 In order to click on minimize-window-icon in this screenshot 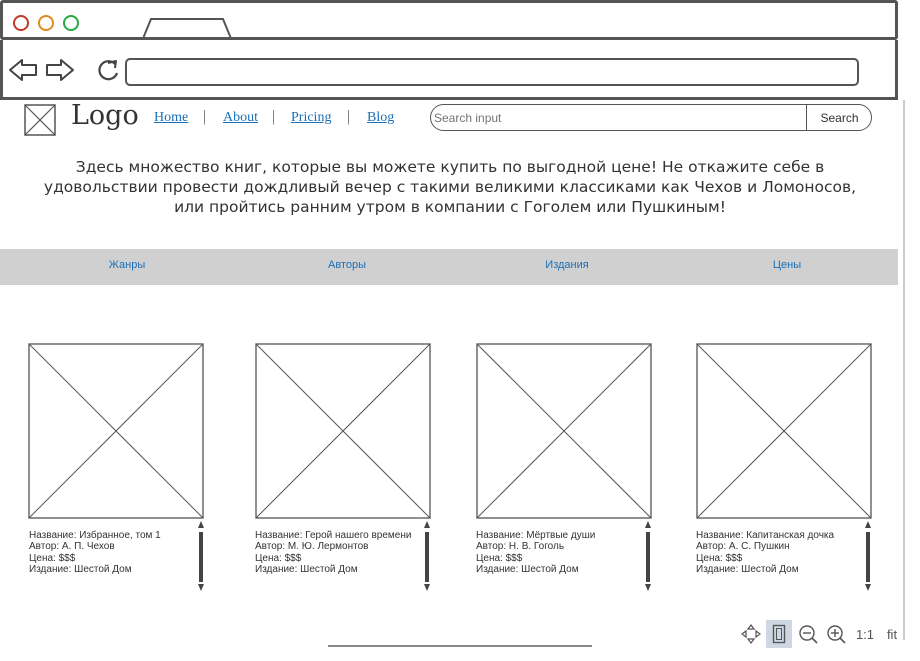, I will do `click(46, 23)`.